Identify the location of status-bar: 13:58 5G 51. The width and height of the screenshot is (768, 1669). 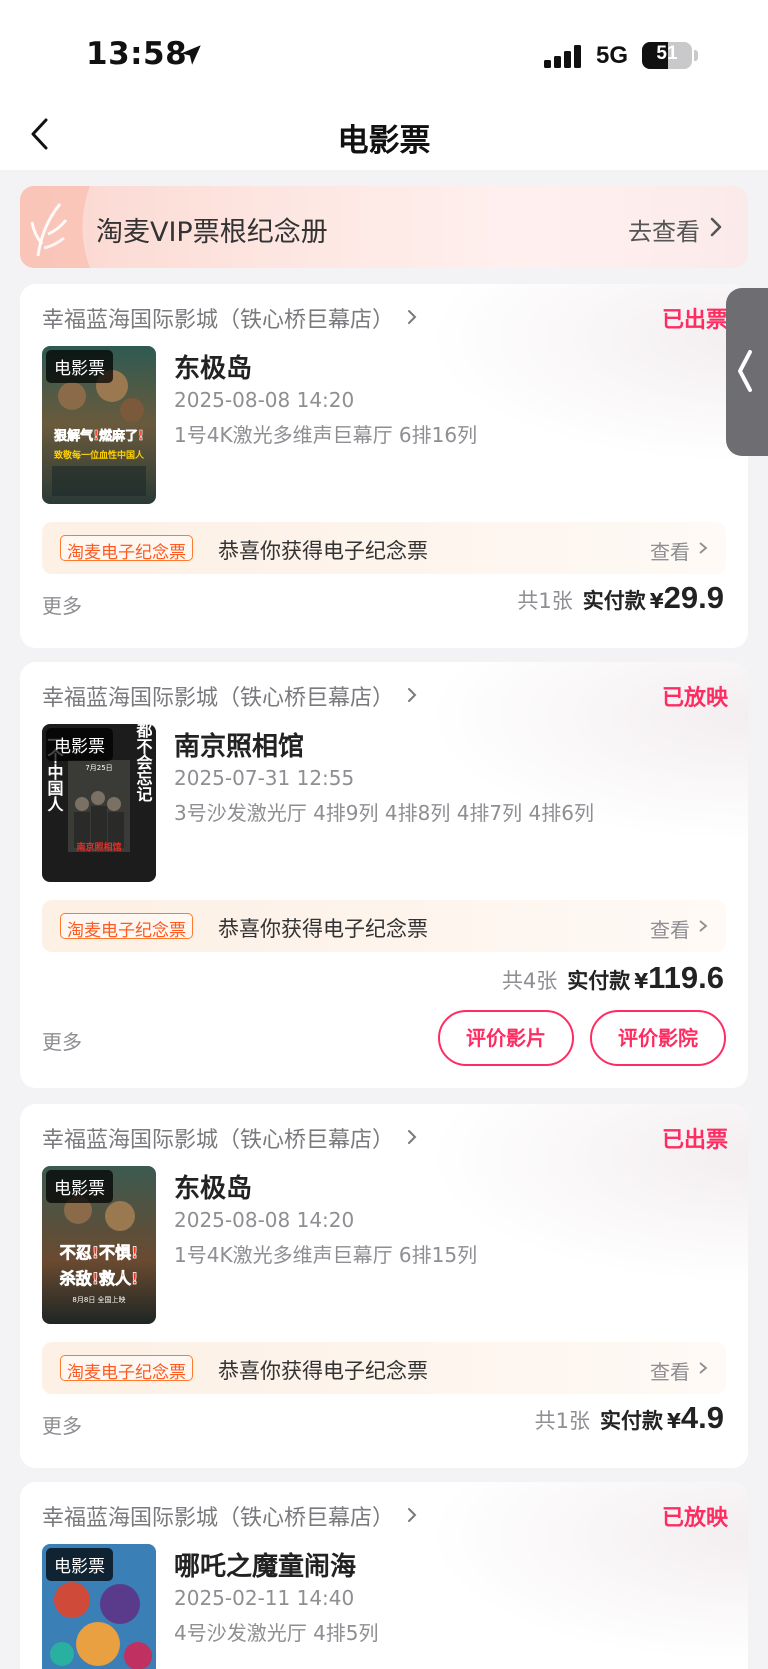
(384, 50).